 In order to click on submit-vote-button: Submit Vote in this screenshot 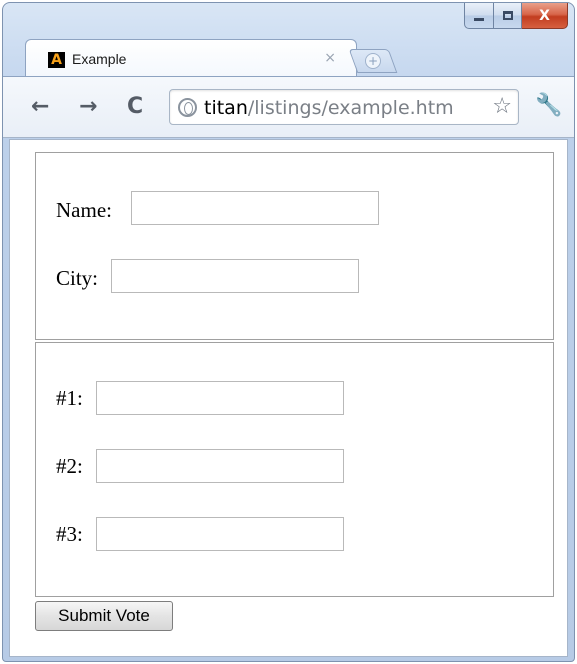, I will do `click(104, 616)`.